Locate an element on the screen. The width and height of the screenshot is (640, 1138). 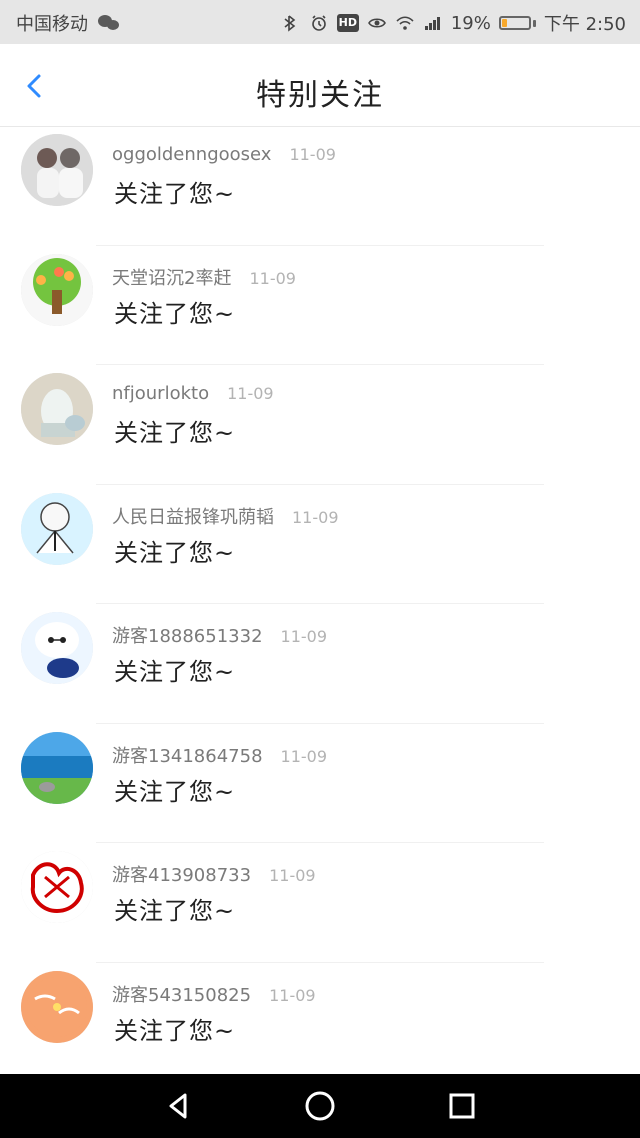
user-name: nfjourlokto is located at coordinates (161, 393).